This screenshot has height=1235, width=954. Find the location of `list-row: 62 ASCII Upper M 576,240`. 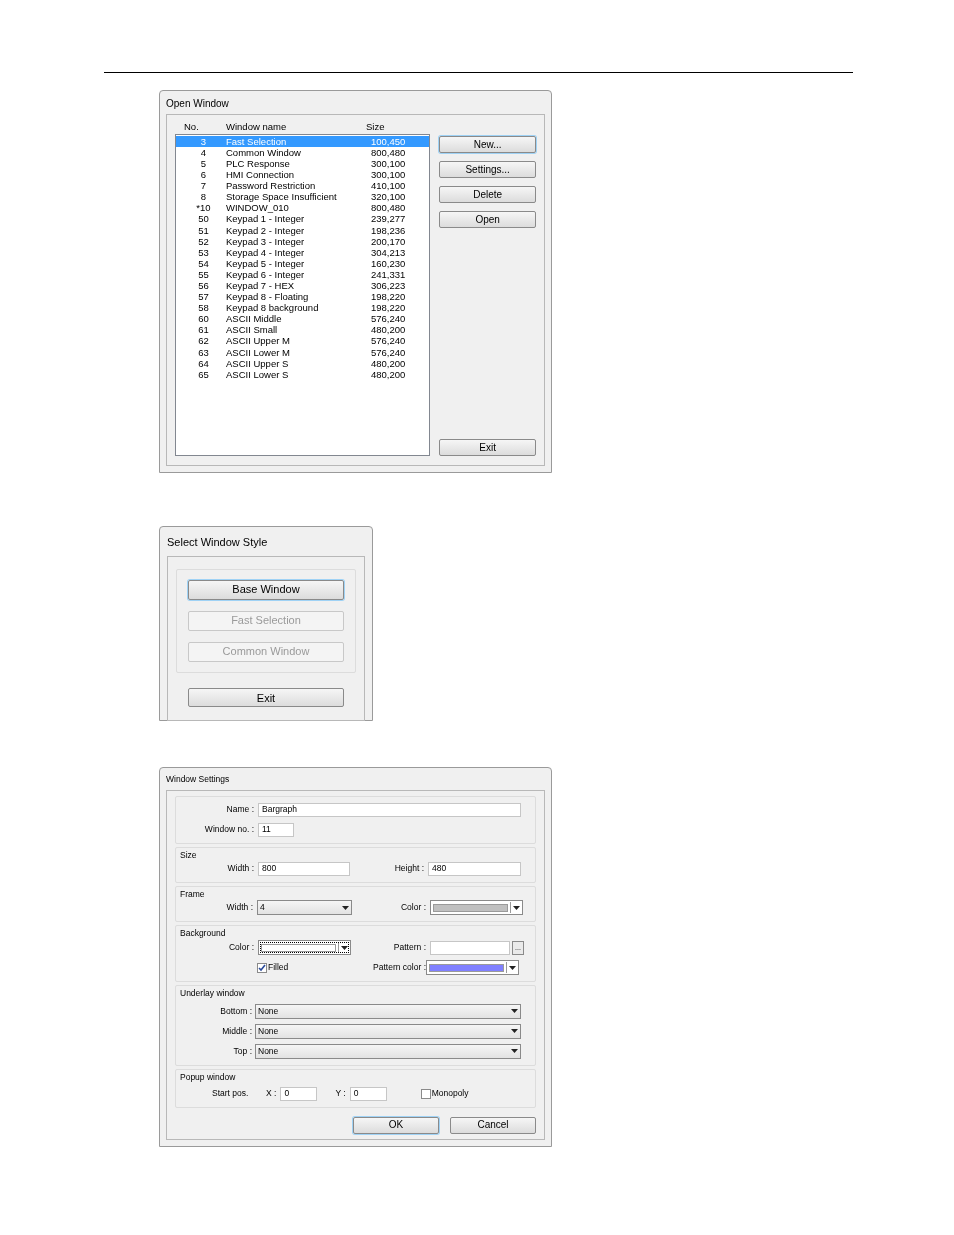

list-row: 62 ASCII Upper M 576,240 is located at coordinates (303, 341).